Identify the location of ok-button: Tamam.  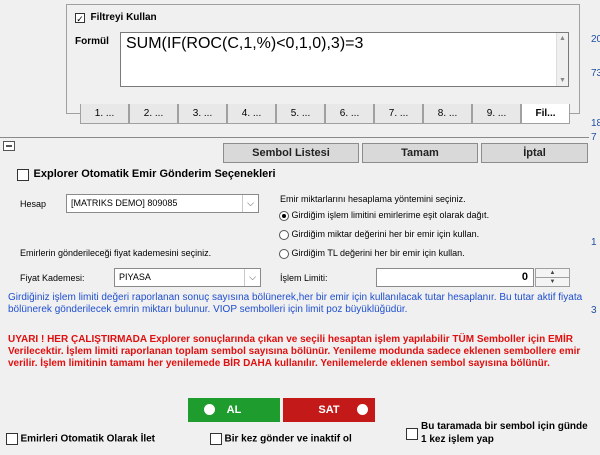
(420, 153).